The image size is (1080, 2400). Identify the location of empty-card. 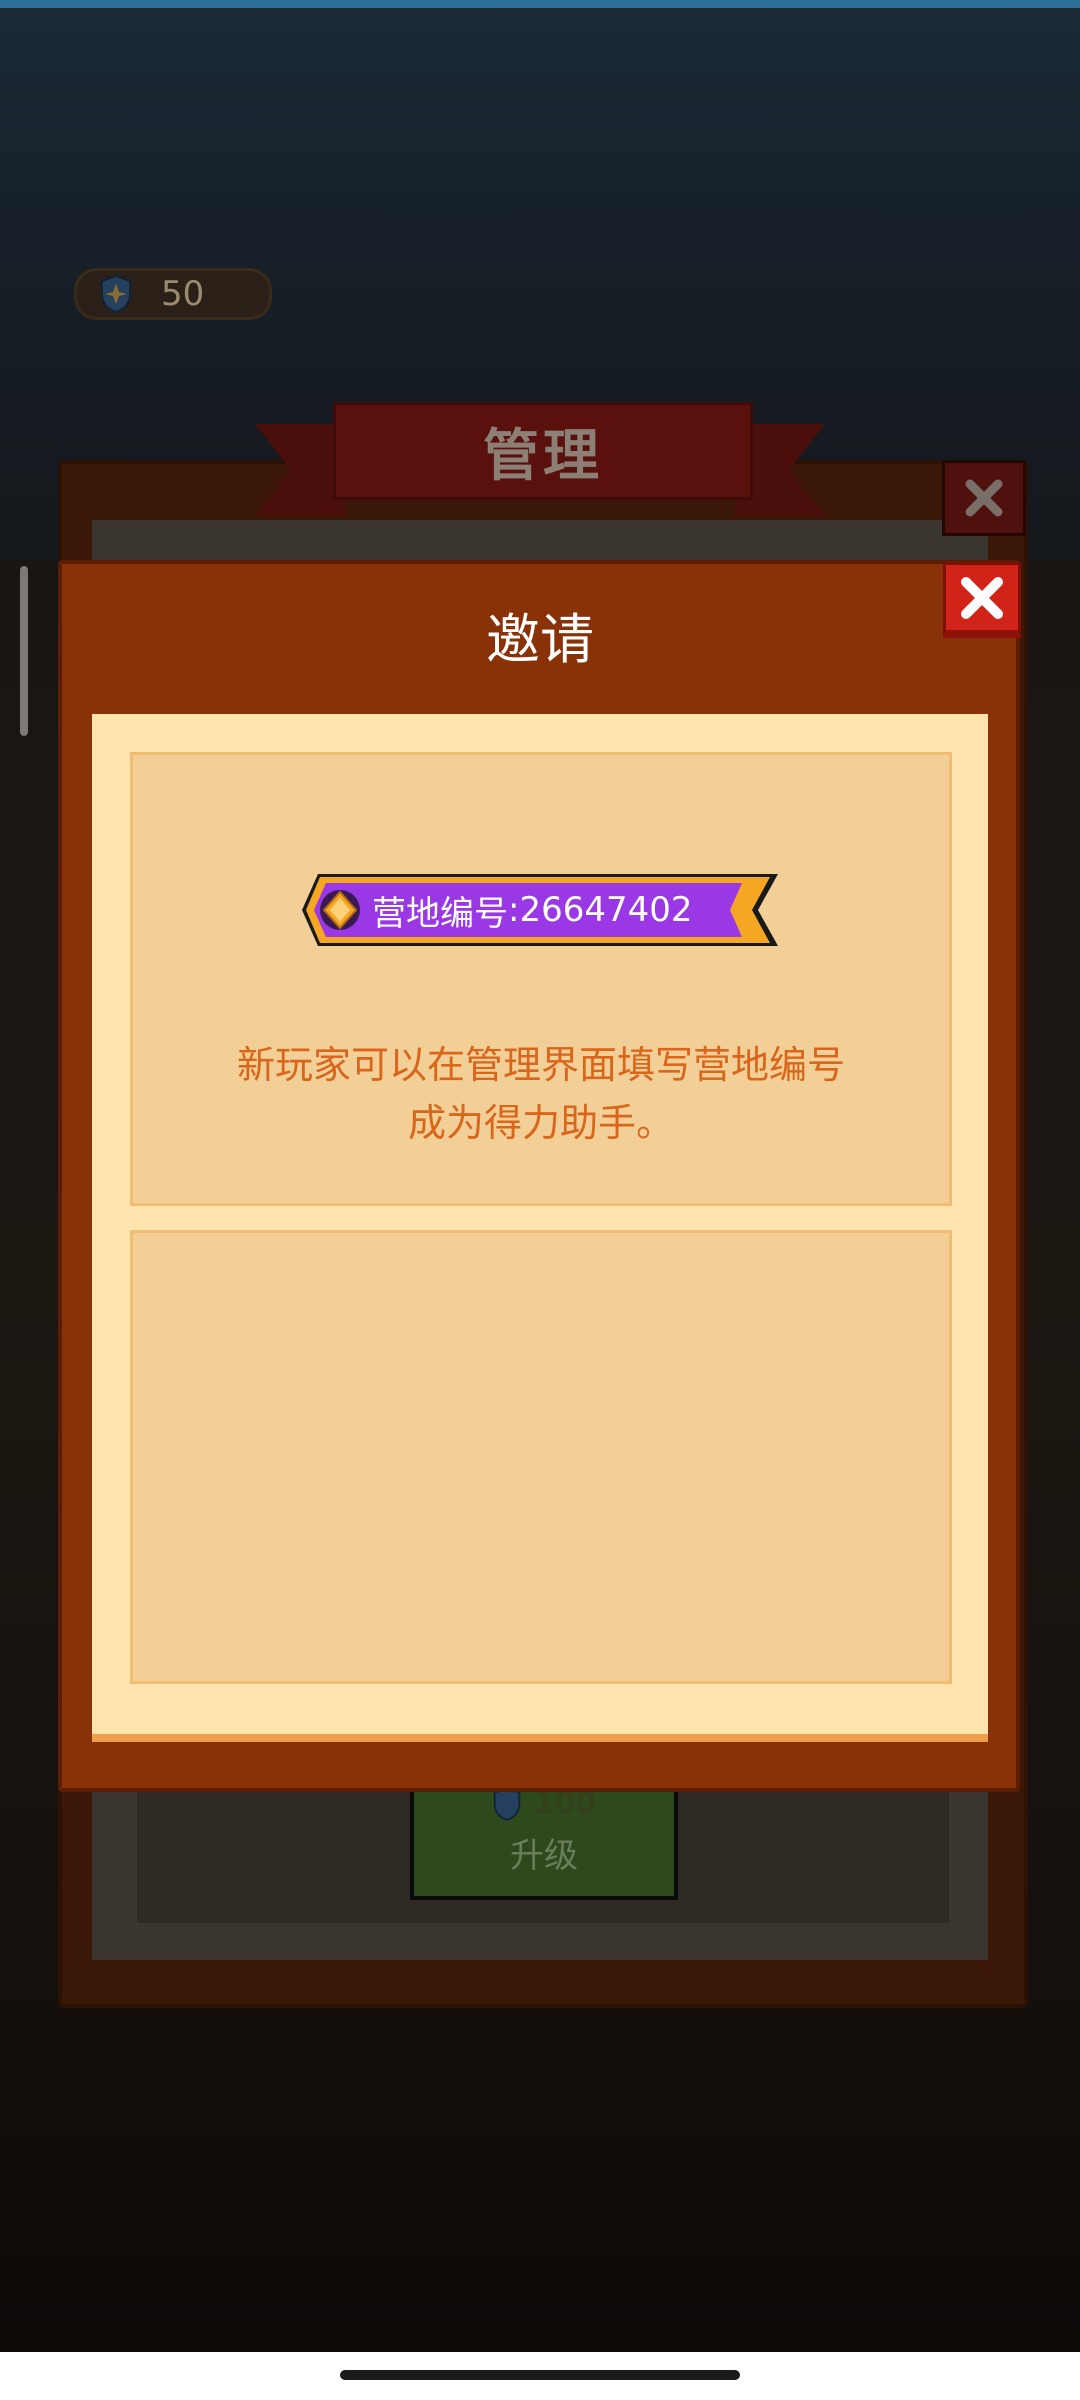
(541, 1457).